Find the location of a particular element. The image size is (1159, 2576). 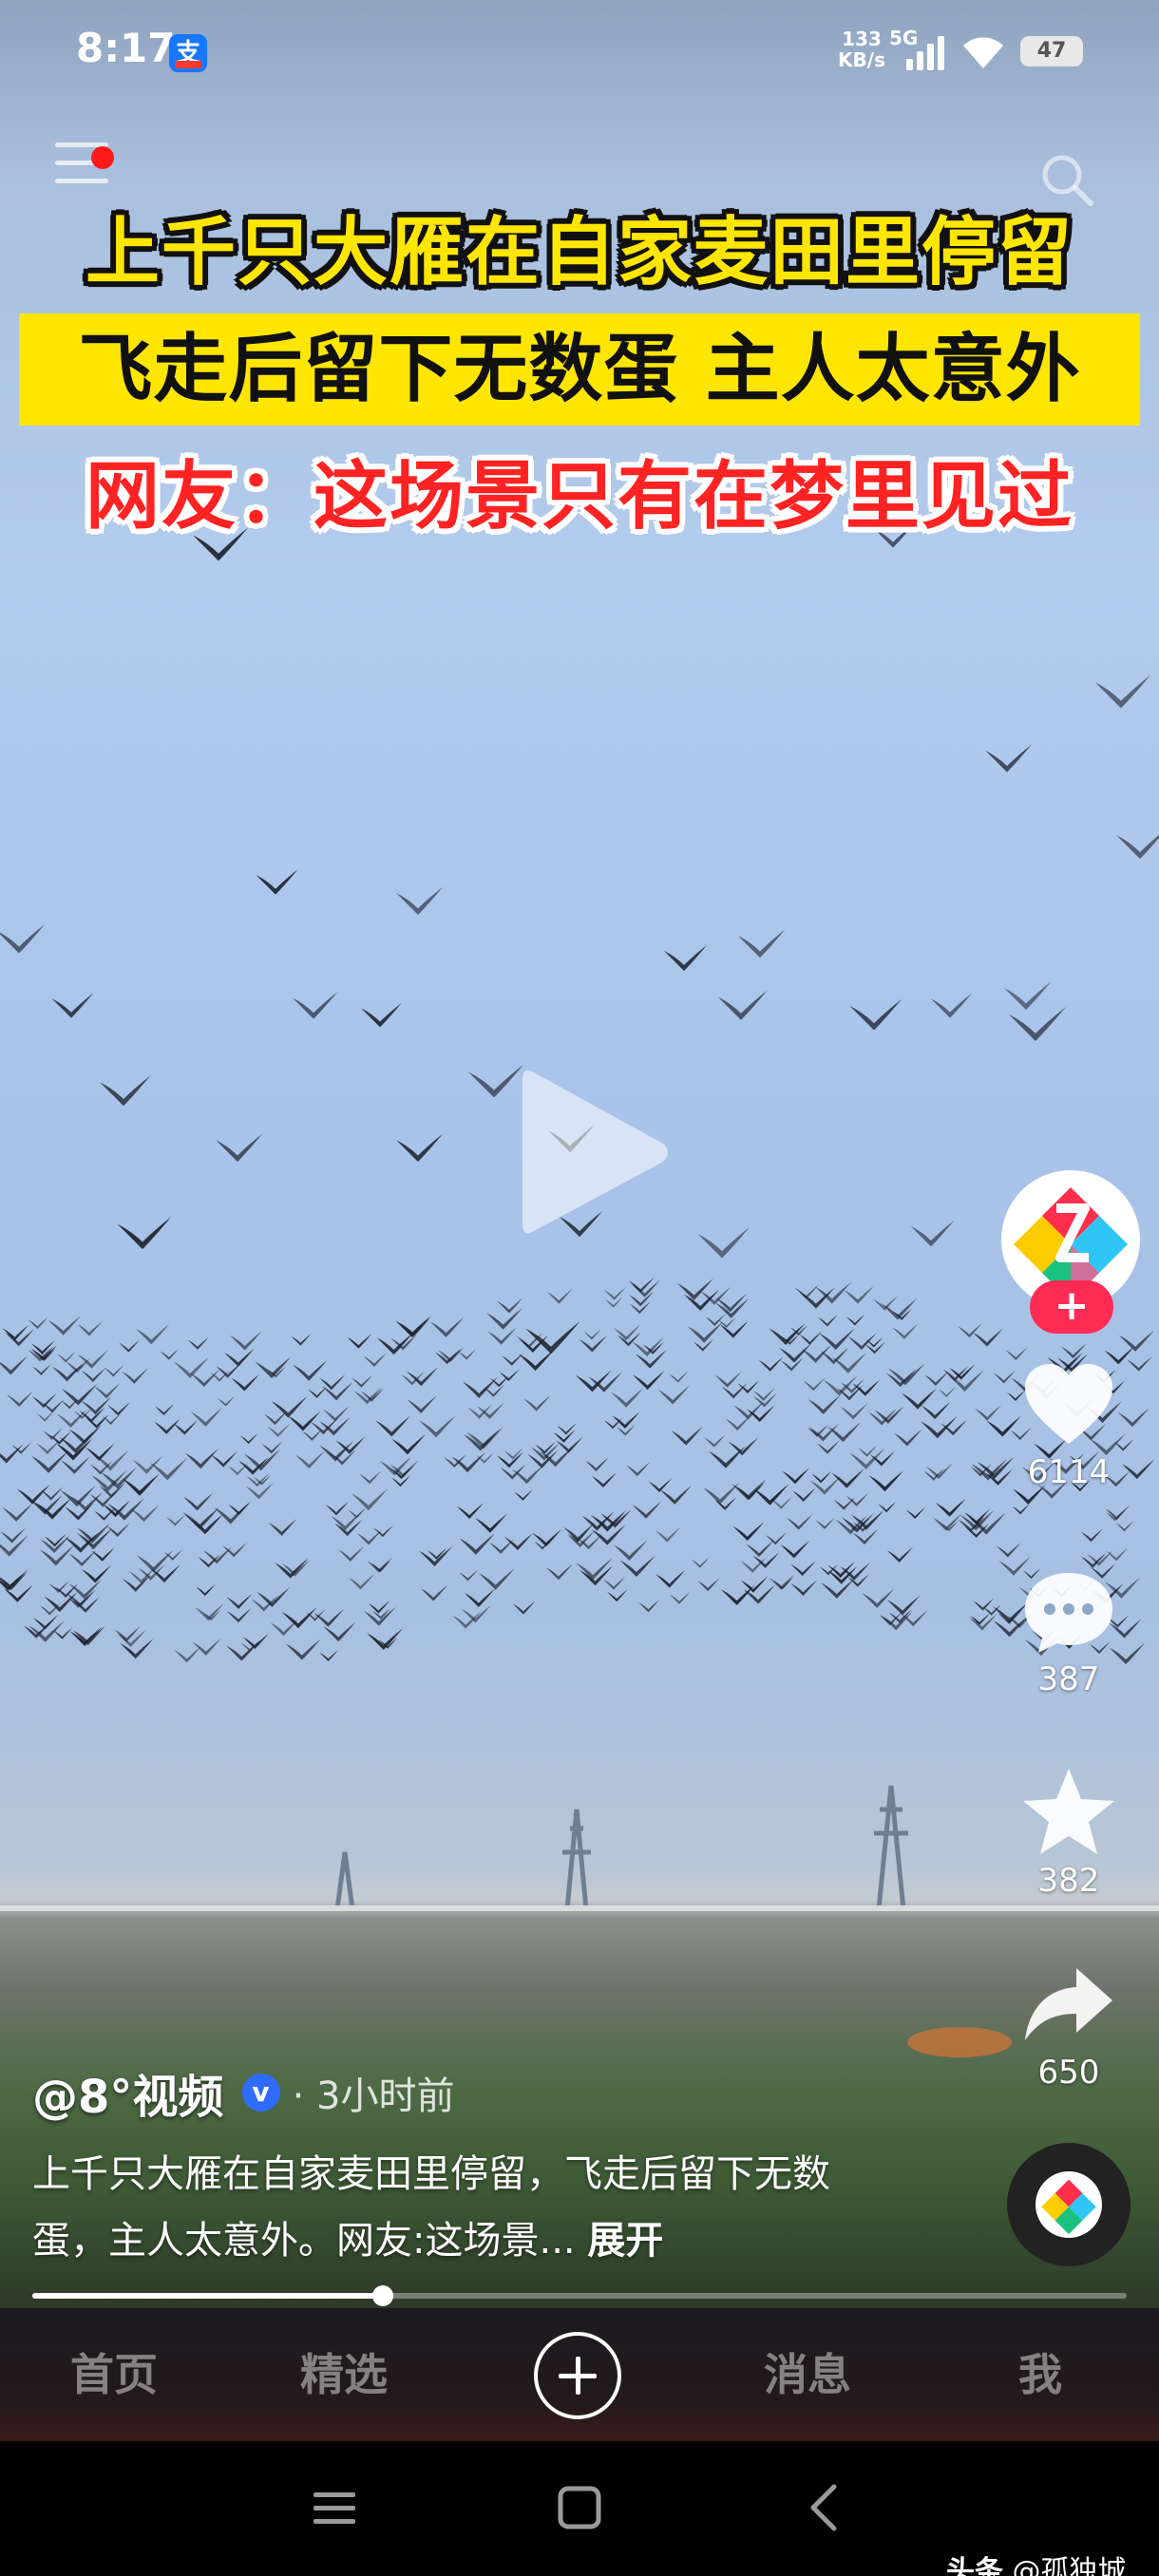

comment-bubble-icon is located at coordinates (1068, 1613).